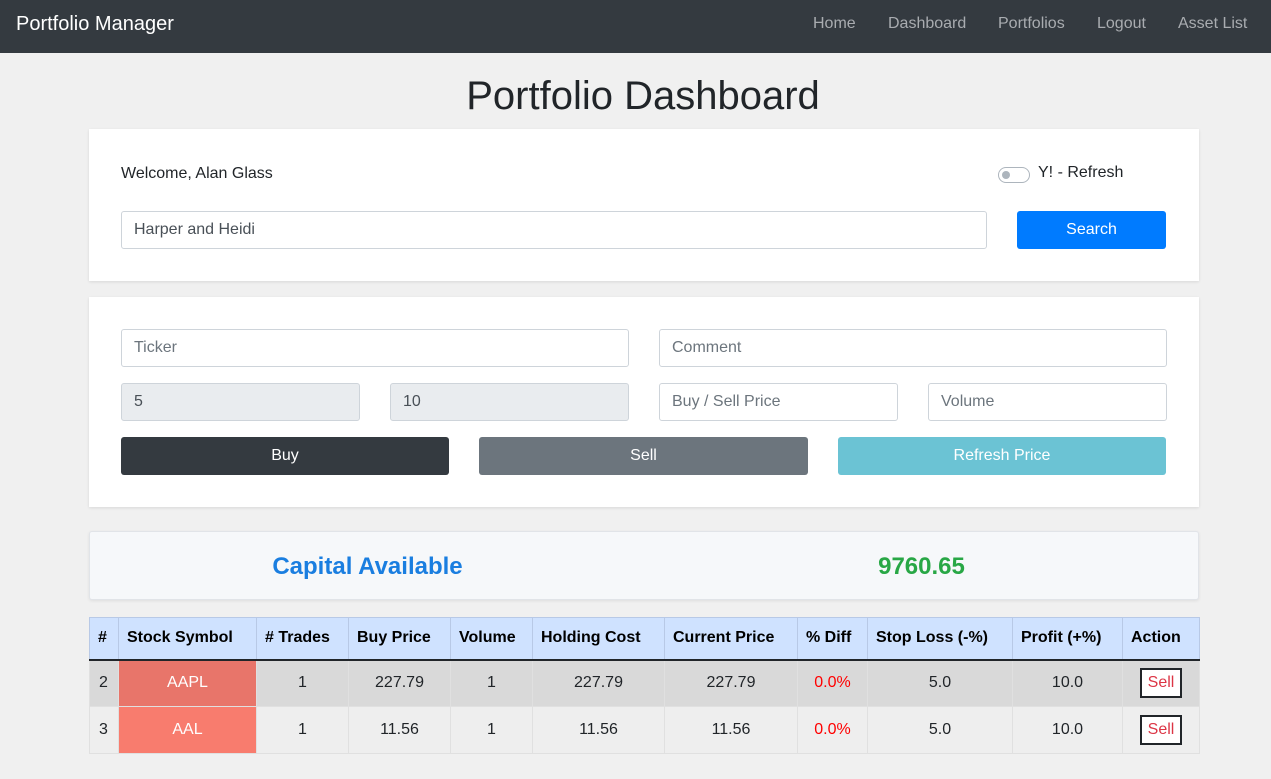 The width and height of the screenshot is (1271, 779). I want to click on col-header-action: Action, so click(1161, 639).